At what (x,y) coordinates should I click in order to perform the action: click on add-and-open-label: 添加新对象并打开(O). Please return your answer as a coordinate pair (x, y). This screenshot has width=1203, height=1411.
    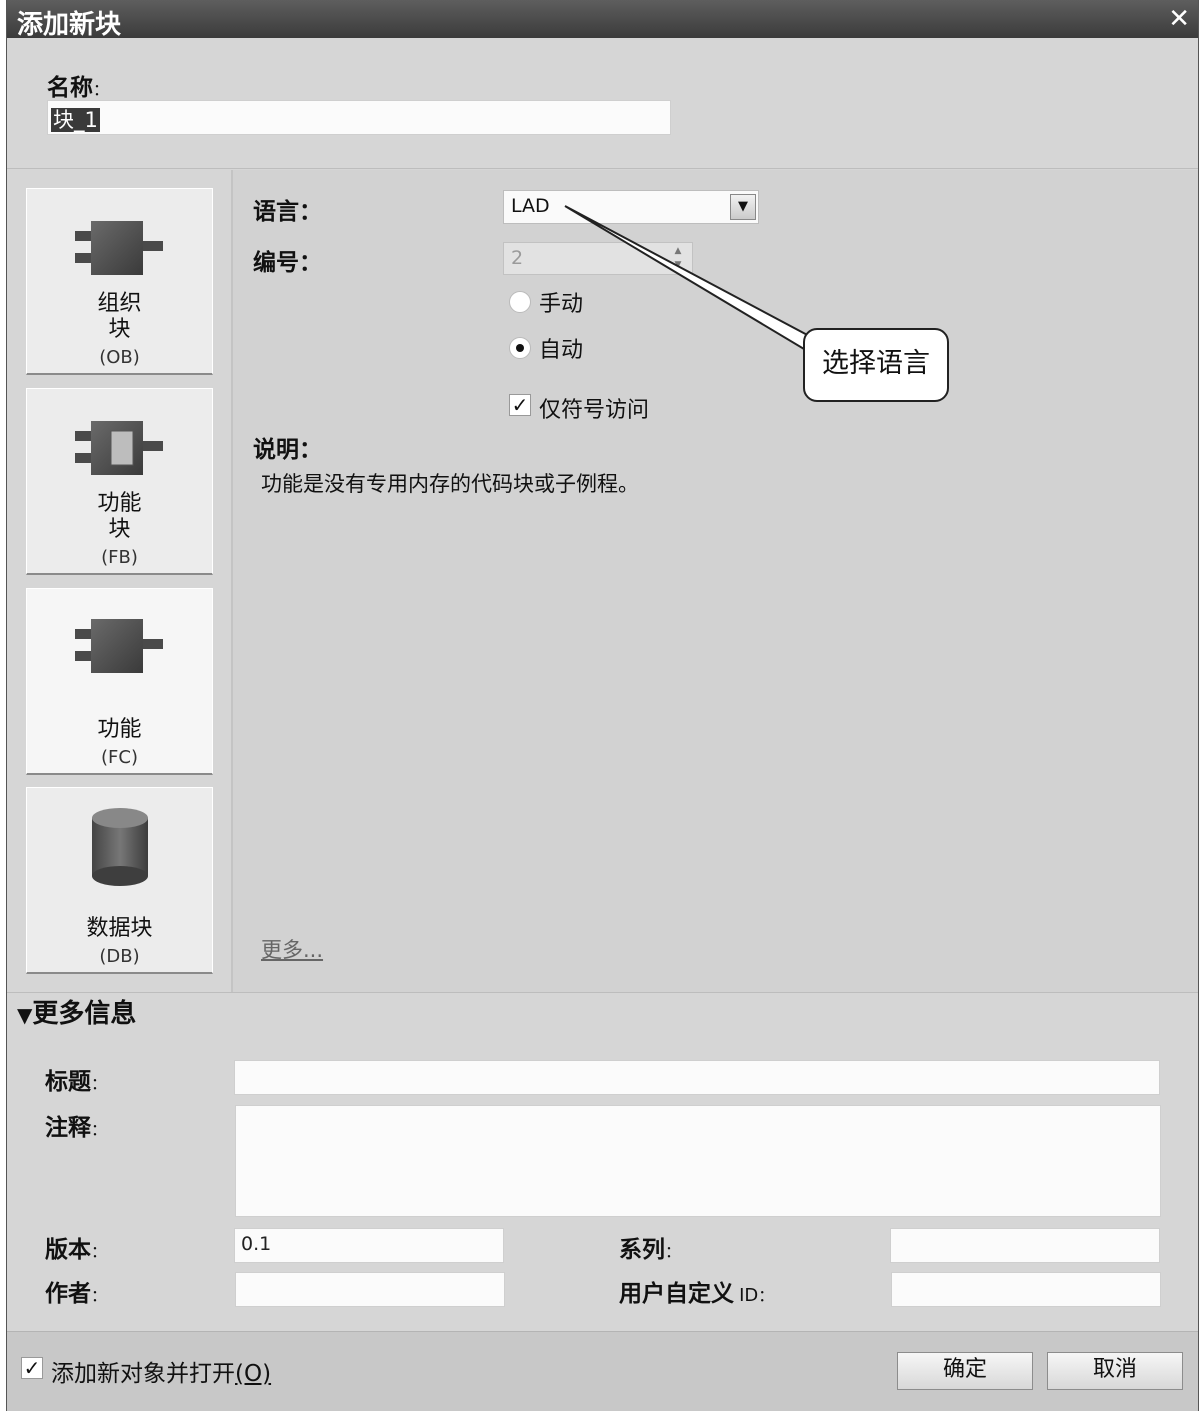
    Looking at the image, I should click on (161, 1374).